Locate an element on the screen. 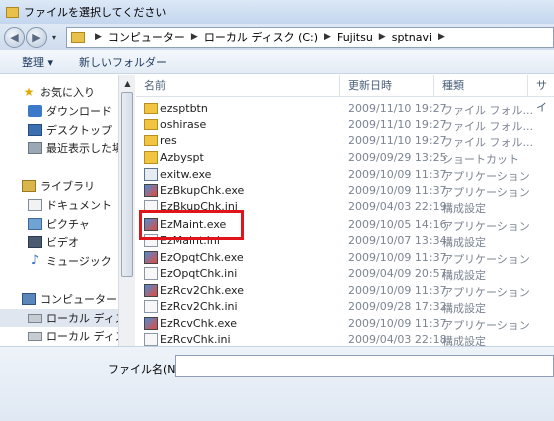 This screenshot has width=554, height=421. file-name: EzRcv2Chk.exe is located at coordinates (202, 290).